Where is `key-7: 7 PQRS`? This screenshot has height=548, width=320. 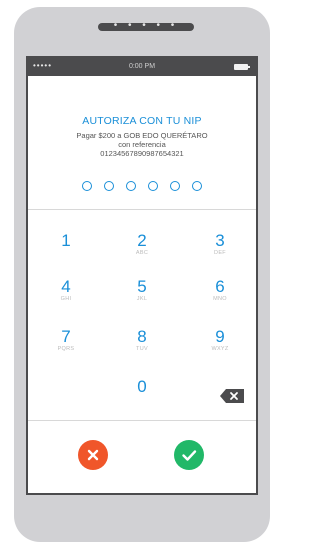
key-7: 7 PQRS is located at coordinates (66, 345).